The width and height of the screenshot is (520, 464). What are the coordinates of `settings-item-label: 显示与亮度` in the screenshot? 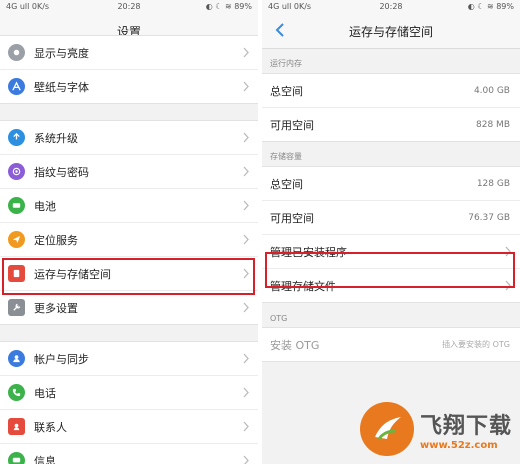 It's located at (61, 53).